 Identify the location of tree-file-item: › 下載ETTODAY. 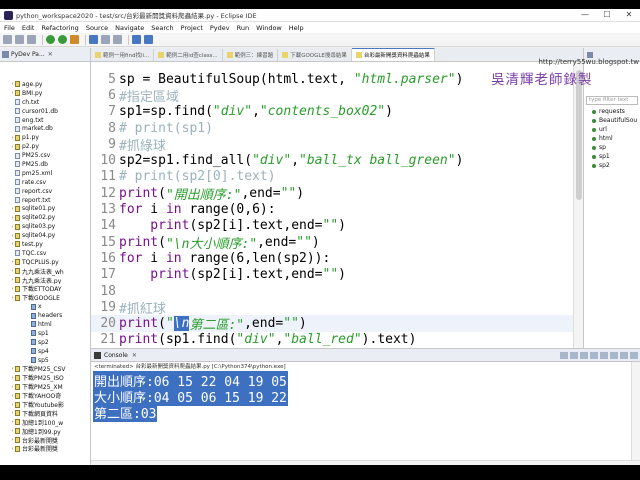
(45, 288).